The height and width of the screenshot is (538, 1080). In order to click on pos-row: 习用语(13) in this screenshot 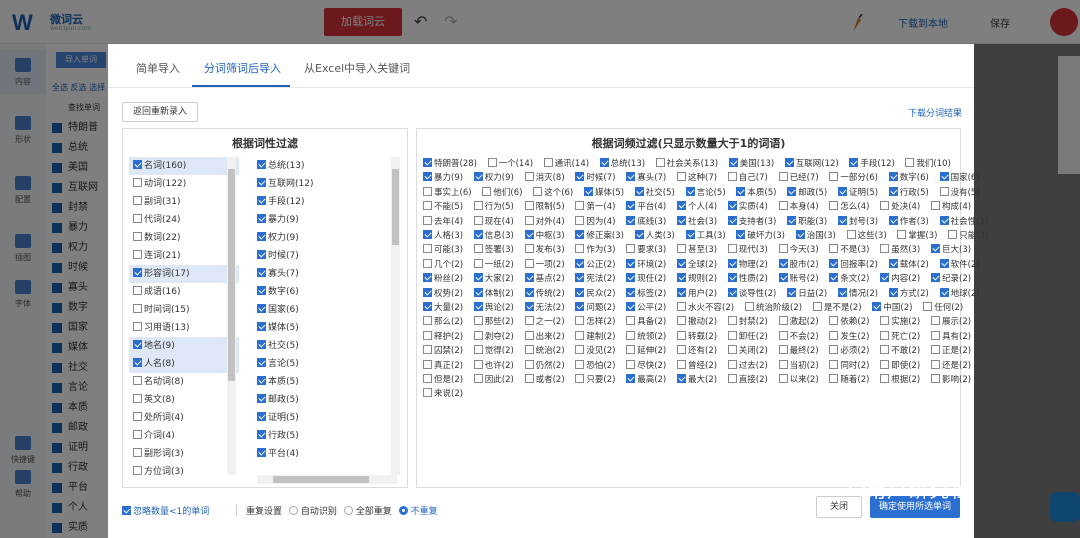, I will do `click(184, 328)`.